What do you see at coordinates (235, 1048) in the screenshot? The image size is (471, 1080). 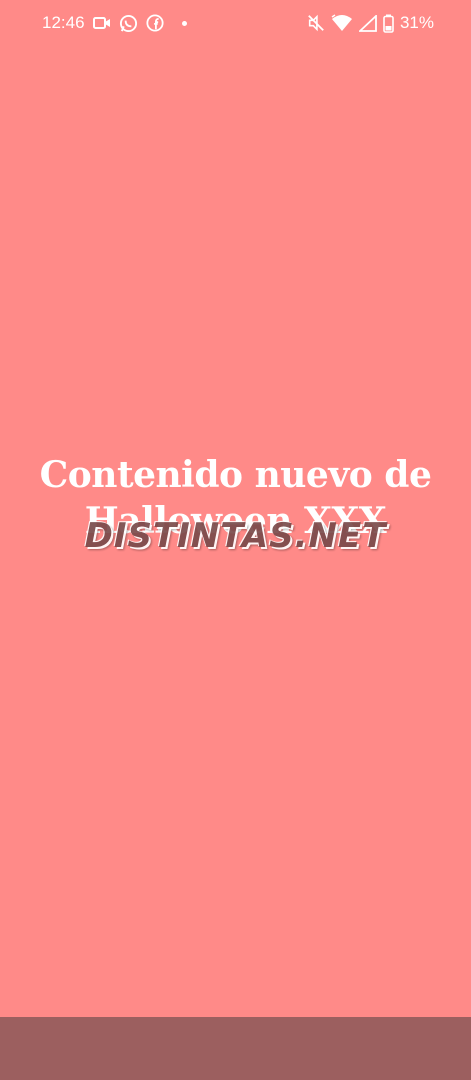 I see `navigation-bar` at bounding box center [235, 1048].